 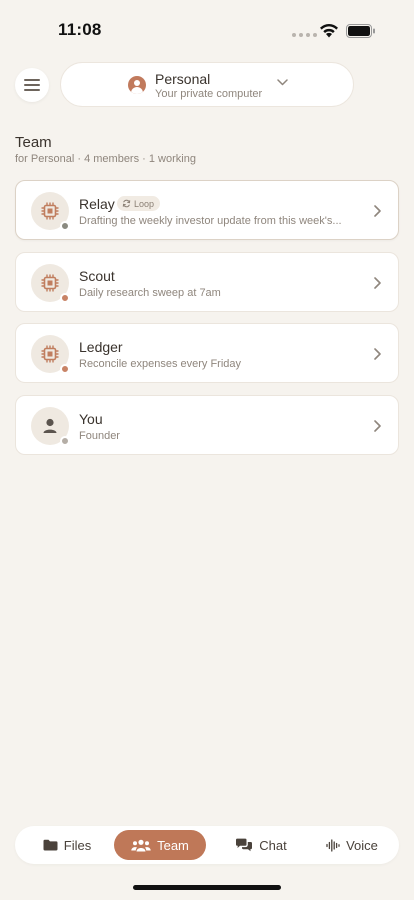 What do you see at coordinates (244, 845) in the screenshot?
I see `chat-bubbles-icon` at bounding box center [244, 845].